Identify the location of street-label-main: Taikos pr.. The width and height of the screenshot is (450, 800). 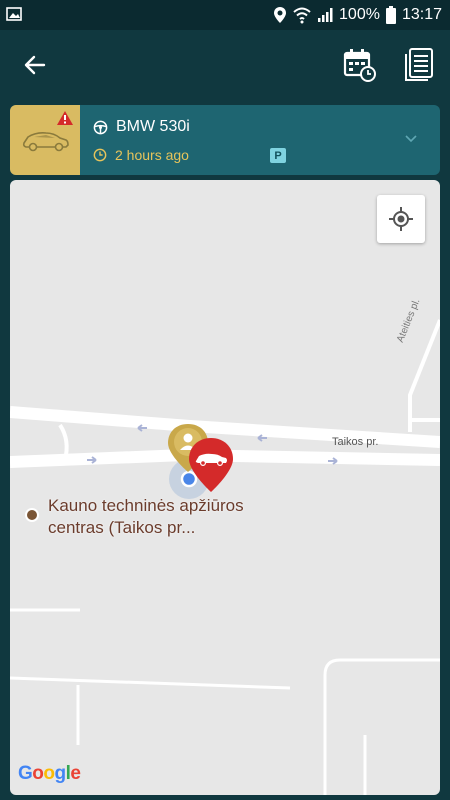
(355, 442).